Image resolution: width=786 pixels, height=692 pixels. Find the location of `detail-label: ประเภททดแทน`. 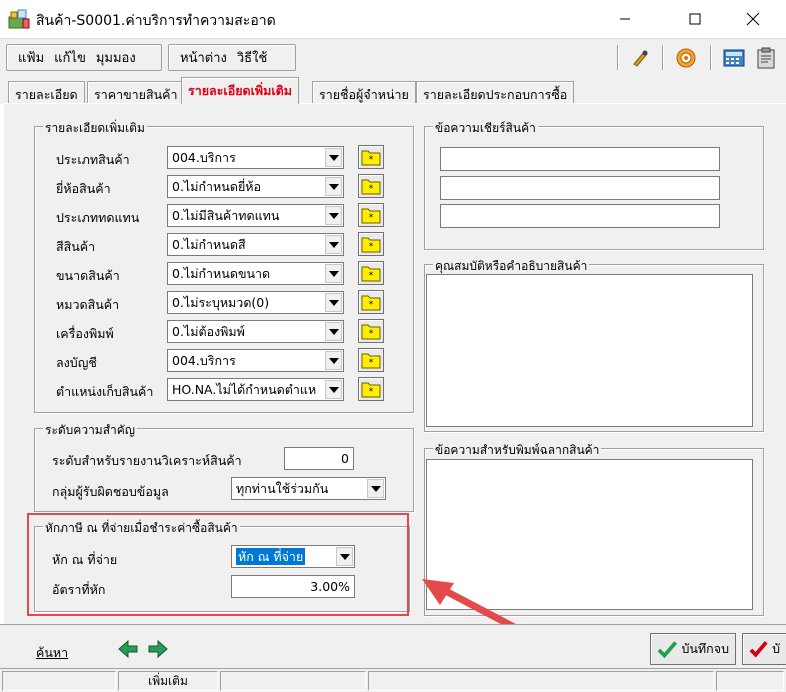

detail-label: ประเภททดแทน is located at coordinates (98, 217).